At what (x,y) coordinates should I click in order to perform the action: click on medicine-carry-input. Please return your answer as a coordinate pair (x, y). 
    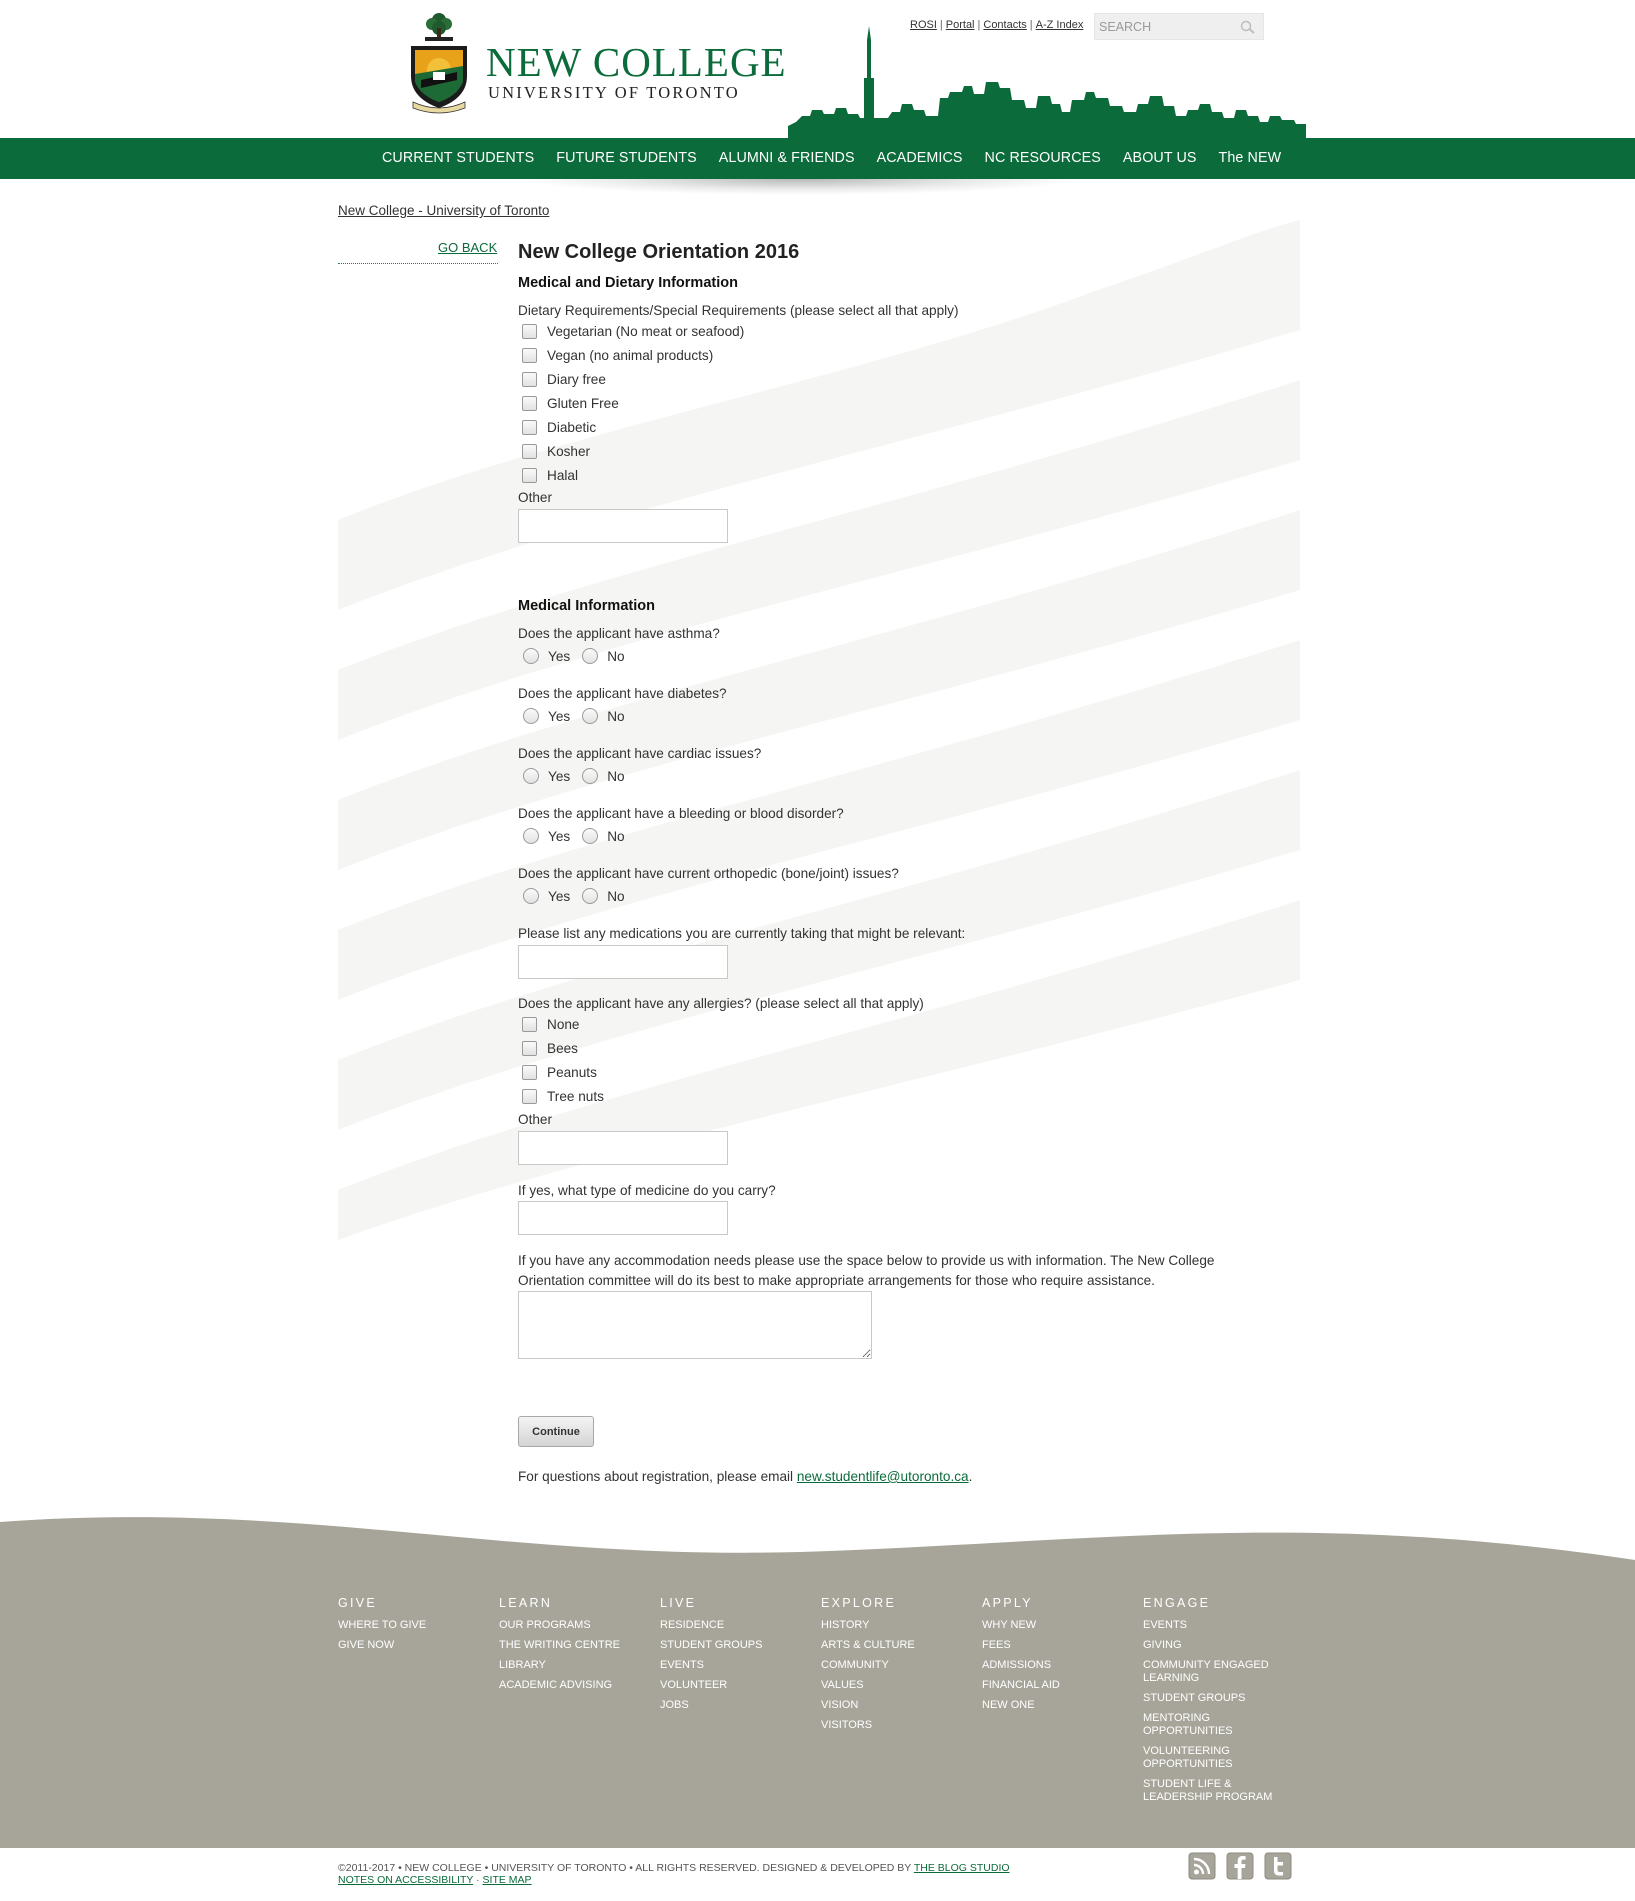
    Looking at the image, I should click on (623, 1218).